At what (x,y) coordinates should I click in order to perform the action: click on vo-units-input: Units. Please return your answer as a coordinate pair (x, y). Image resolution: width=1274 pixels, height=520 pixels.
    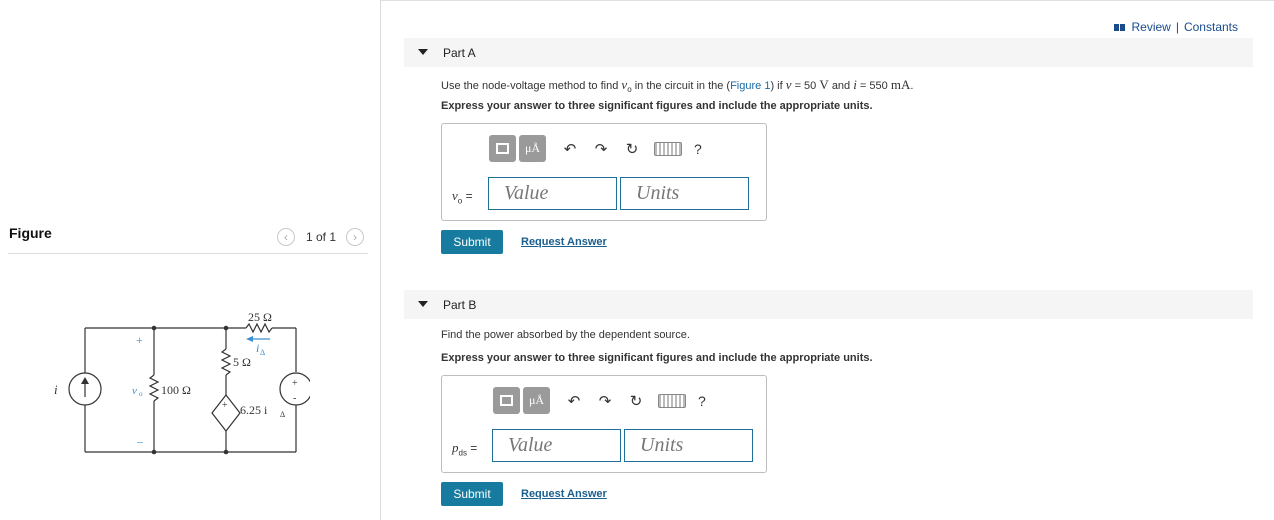
    Looking at the image, I should click on (684, 193).